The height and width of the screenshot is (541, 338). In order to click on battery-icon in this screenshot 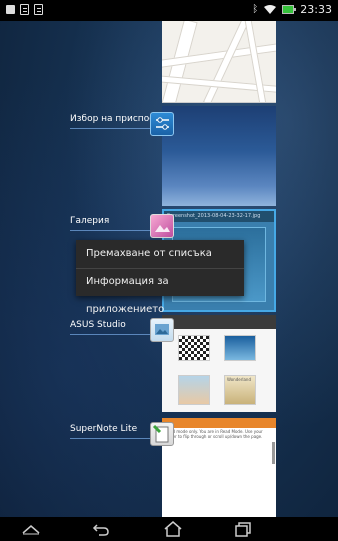, I will do `click(289, 9)`.